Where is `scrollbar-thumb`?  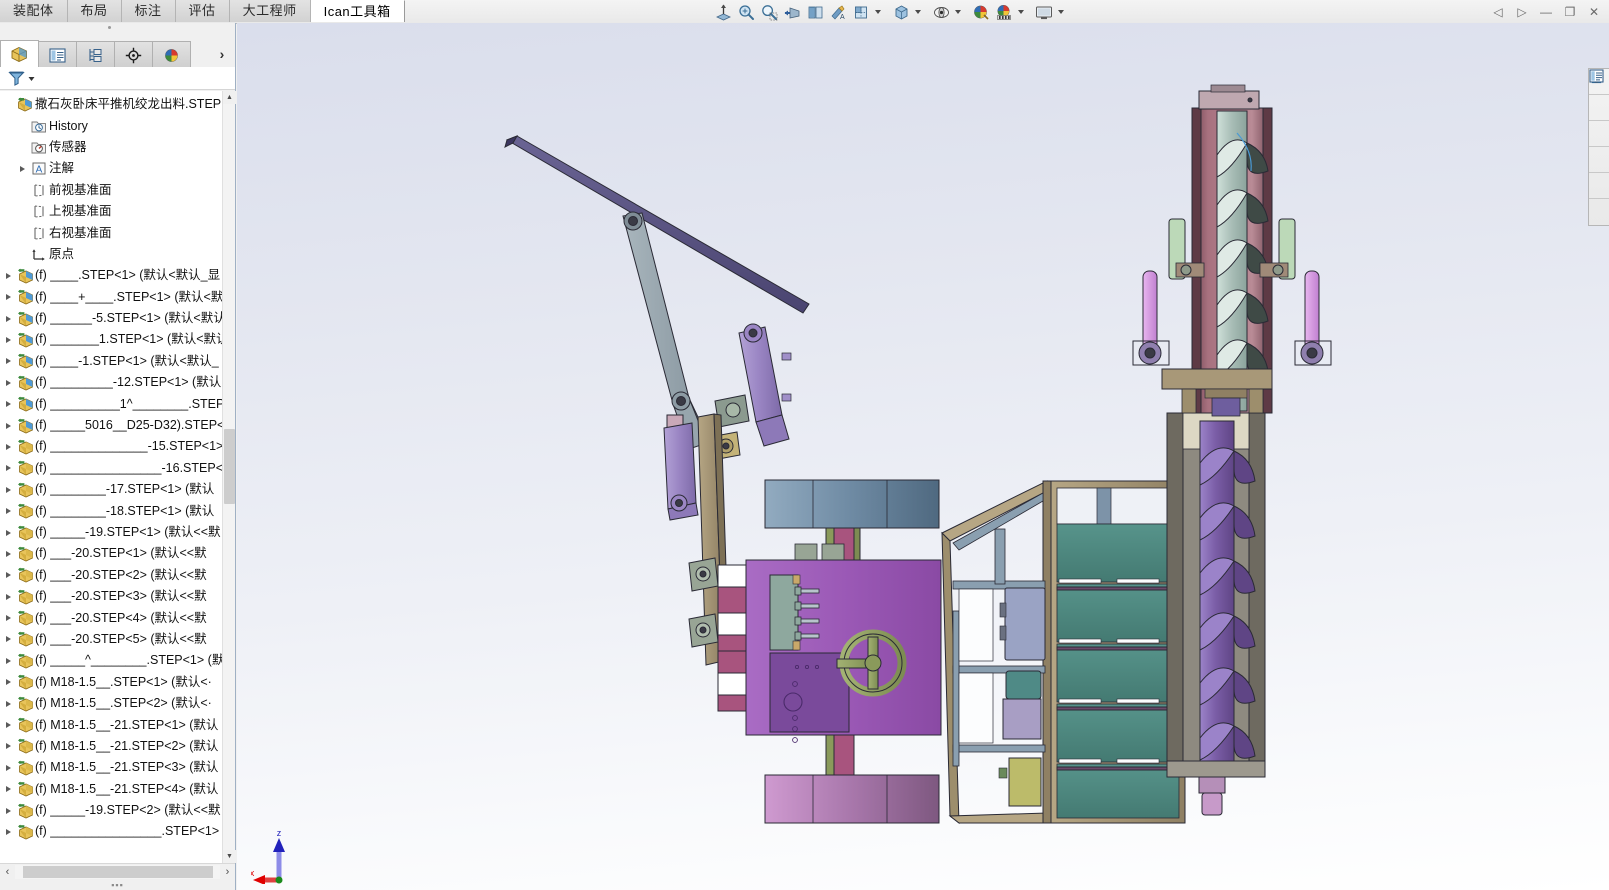 scrollbar-thumb is located at coordinates (229, 466).